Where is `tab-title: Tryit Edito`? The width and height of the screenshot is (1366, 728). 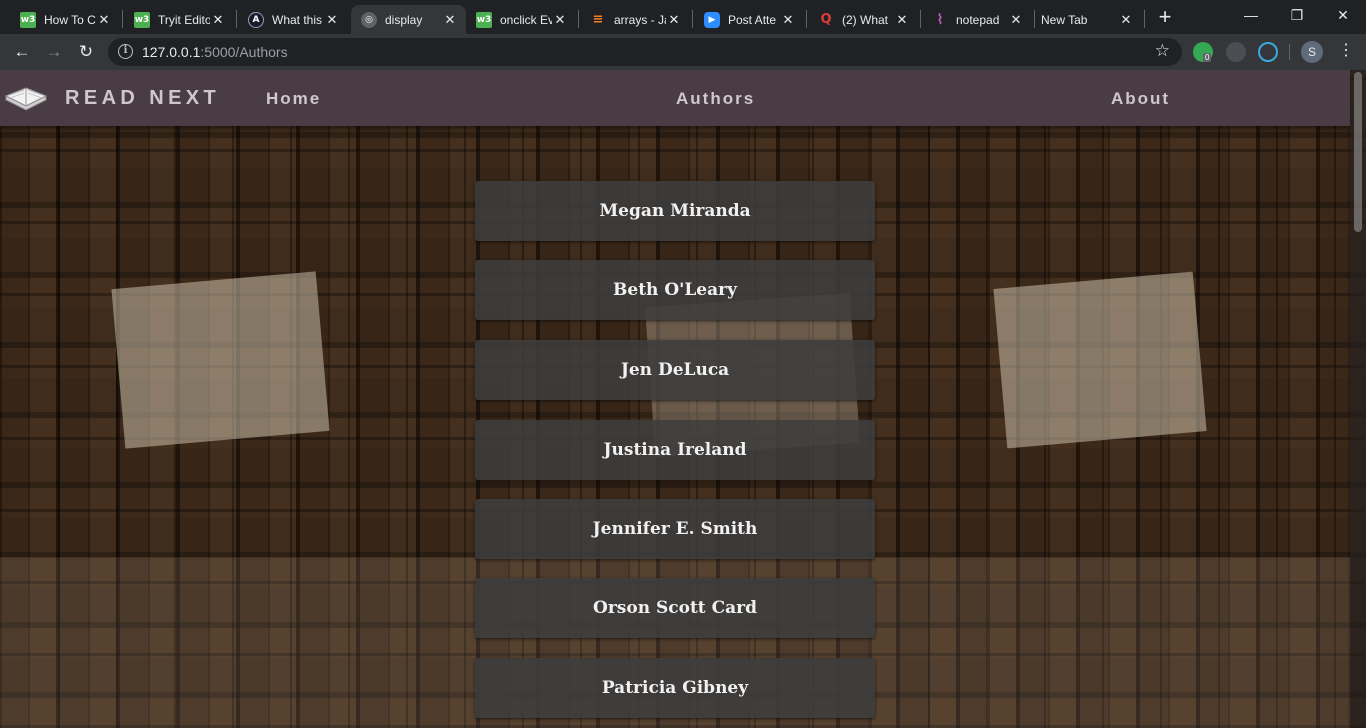 tab-title: Tryit Edito is located at coordinates (184, 19).